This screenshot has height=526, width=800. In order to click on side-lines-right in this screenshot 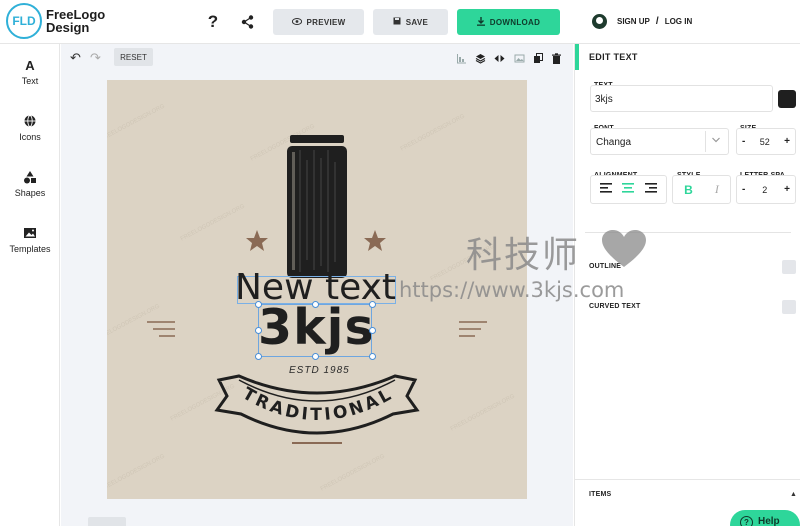, I will do `click(473, 329)`.